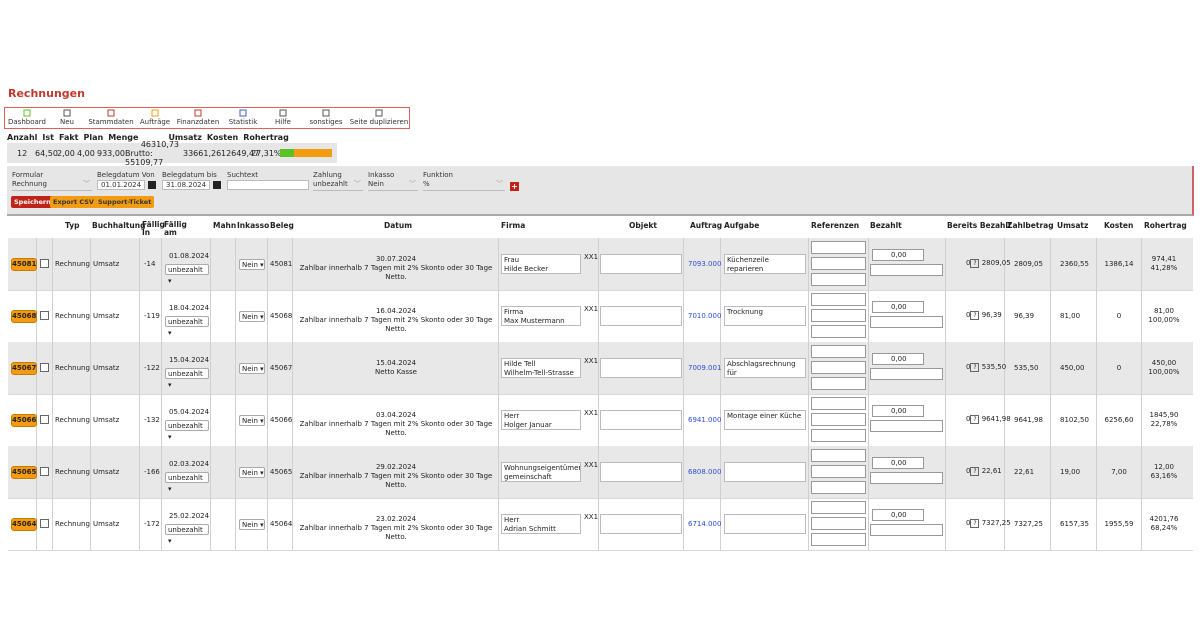  I want to click on col-mahn: Mahn, so click(224, 225).